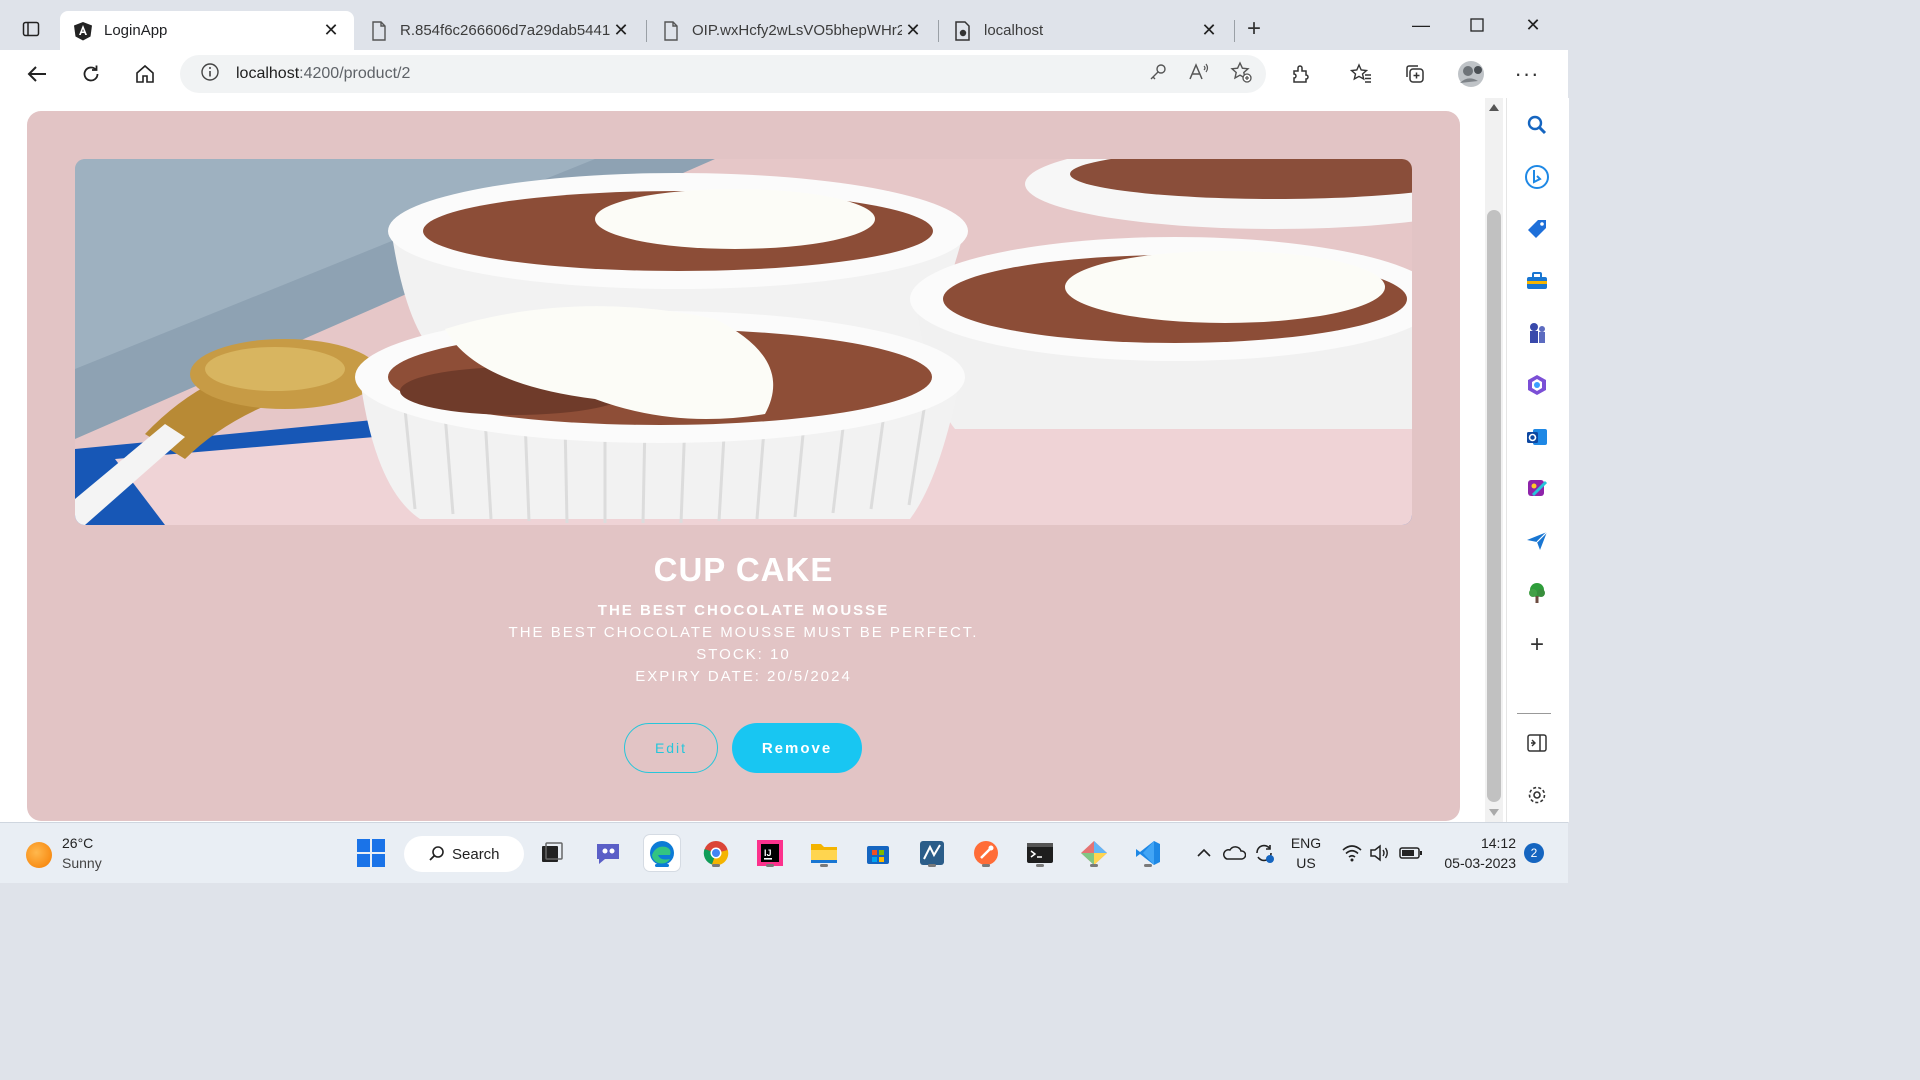 The height and width of the screenshot is (1080, 1920). Describe the element at coordinates (662, 865) in the screenshot. I see `active-indicator` at that location.